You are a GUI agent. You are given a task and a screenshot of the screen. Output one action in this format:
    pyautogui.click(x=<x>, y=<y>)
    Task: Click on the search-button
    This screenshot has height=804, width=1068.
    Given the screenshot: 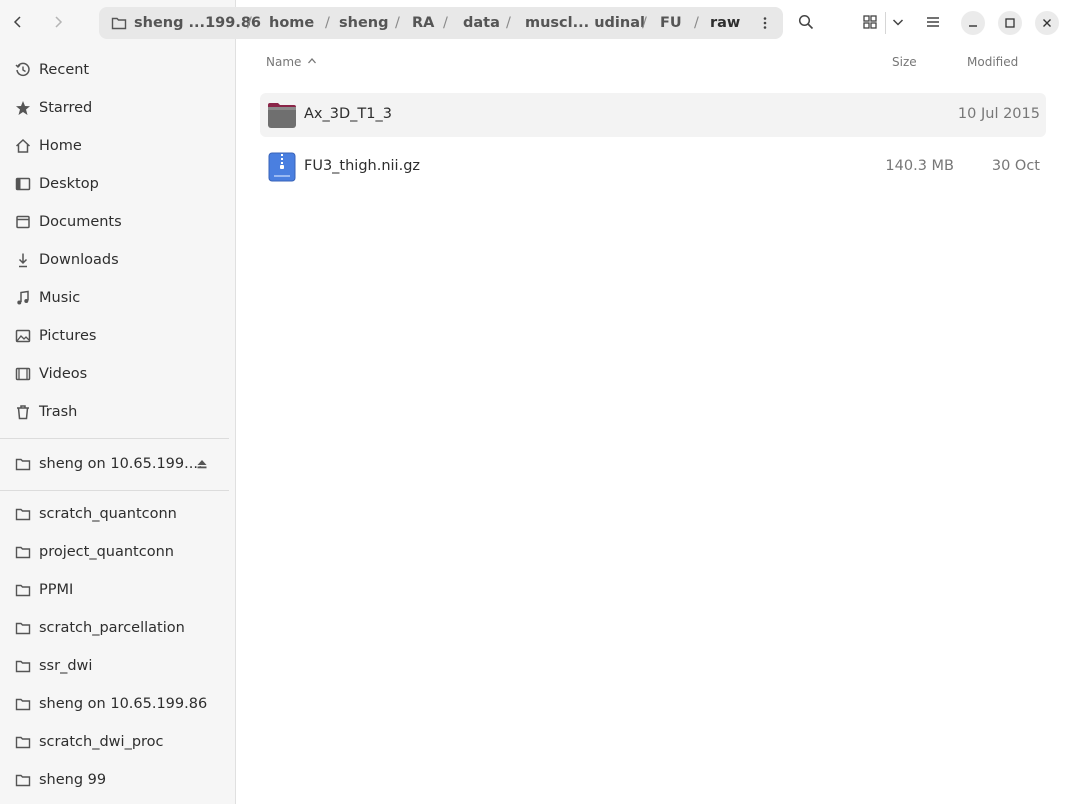 What is the action you would take?
    pyautogui.click(x=806, y=22)
    